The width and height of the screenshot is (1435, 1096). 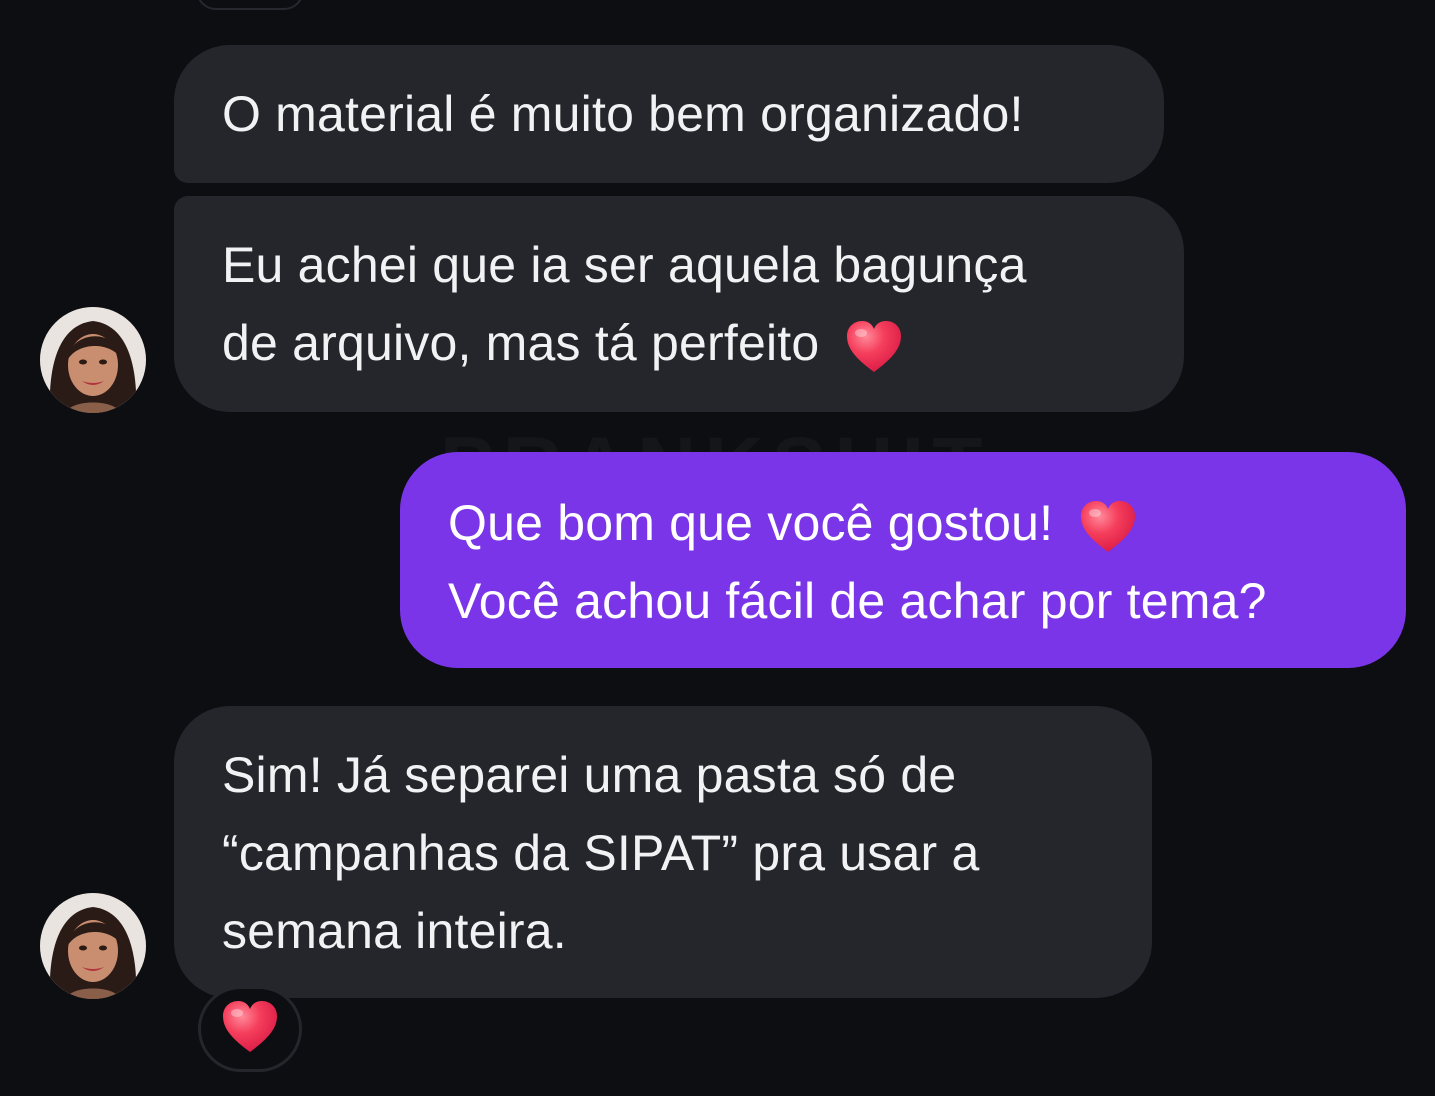 I want to click on message-text-line: de arquivo, mas tá perfeito, so click(x=703, y=343).